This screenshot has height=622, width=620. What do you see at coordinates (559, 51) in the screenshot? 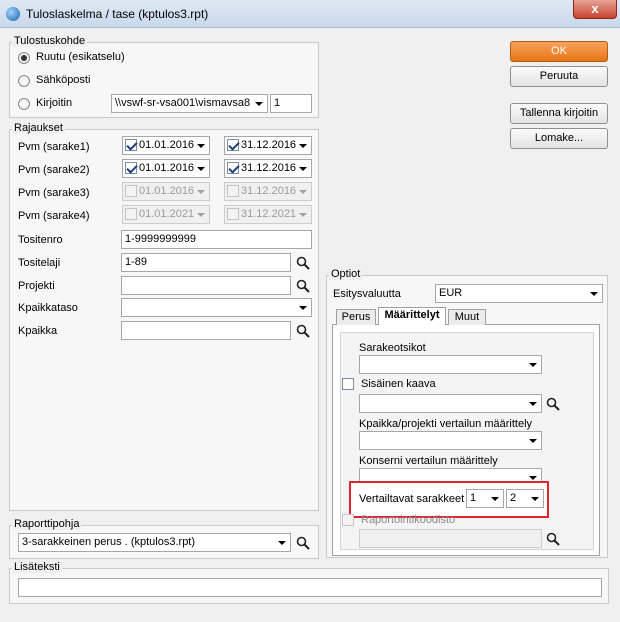
I see `ok-button: OK` at bounding box center [559, 51].